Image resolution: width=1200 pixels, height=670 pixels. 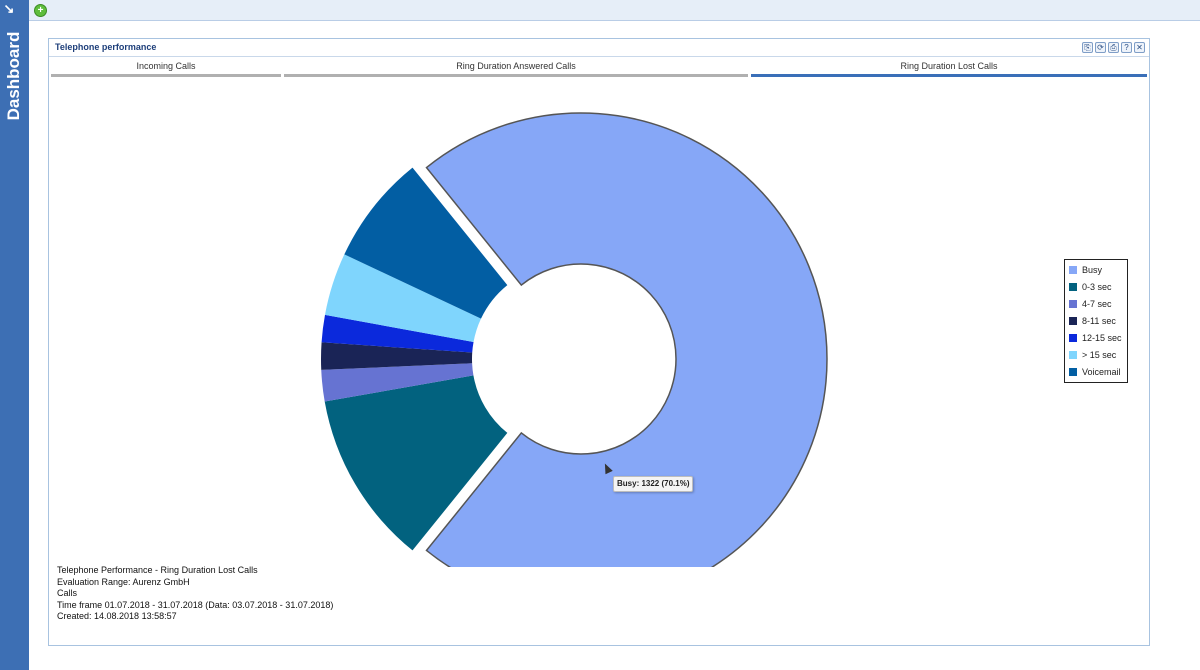 I want to click on legend-item: 0-3 sec, so click(x=1090, y=287).